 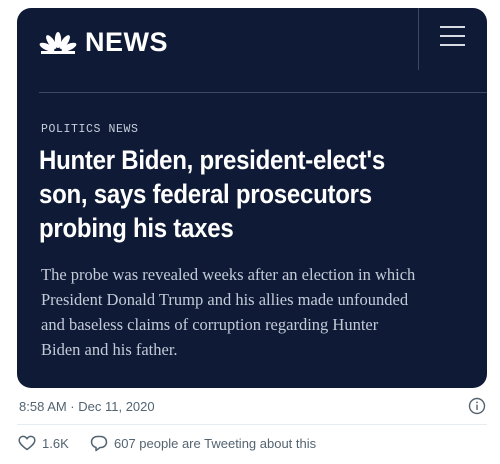 I want to click on section-label: POLITICS NEWS, so click(x=90, y=129).